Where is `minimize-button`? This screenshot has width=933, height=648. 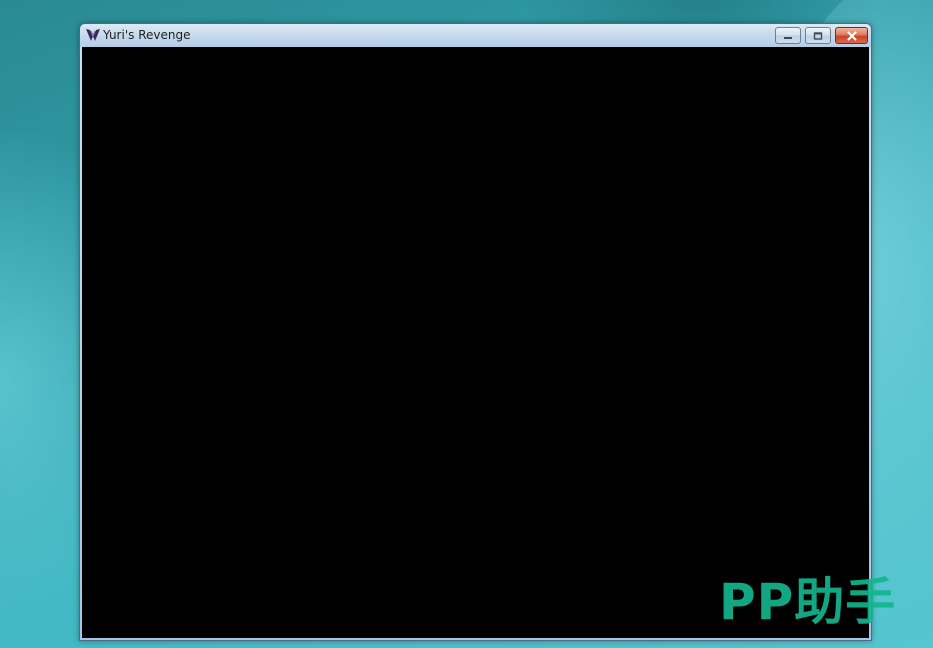 minimize-button is located at coordinates (788, 35).